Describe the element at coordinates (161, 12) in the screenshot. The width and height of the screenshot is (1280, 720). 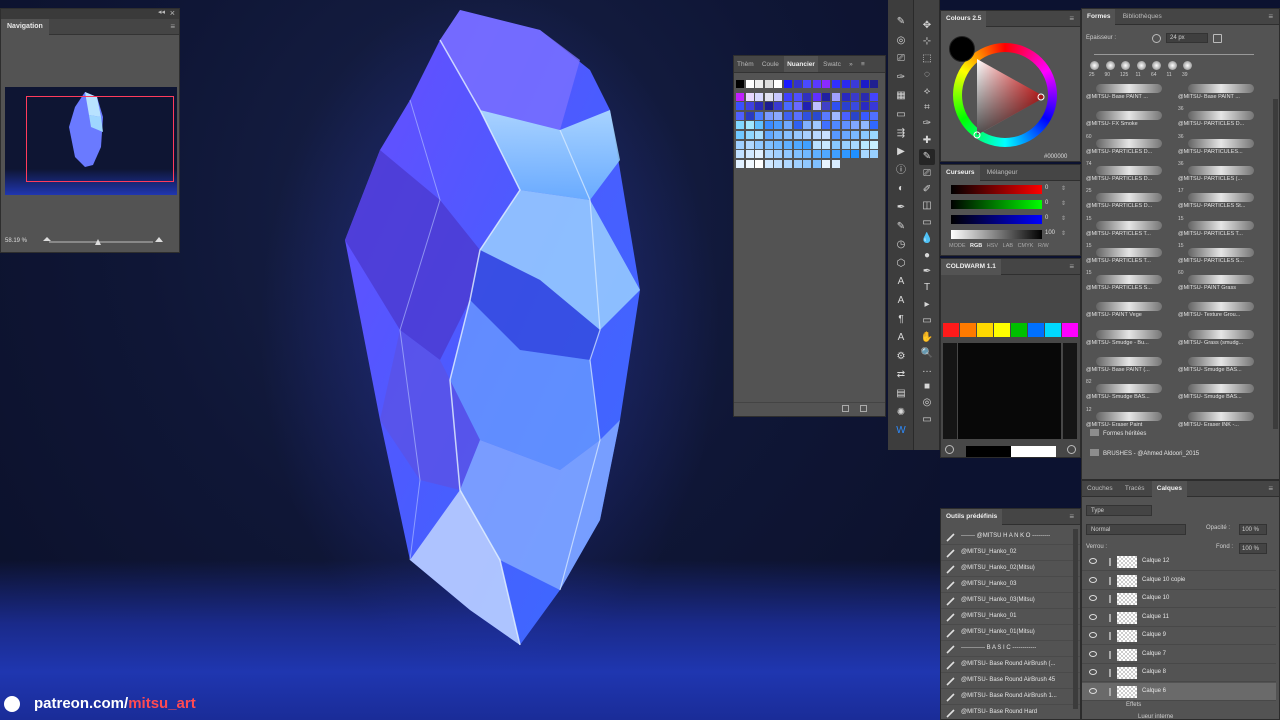
I see `collapse-icon: ◂◂` at that location.